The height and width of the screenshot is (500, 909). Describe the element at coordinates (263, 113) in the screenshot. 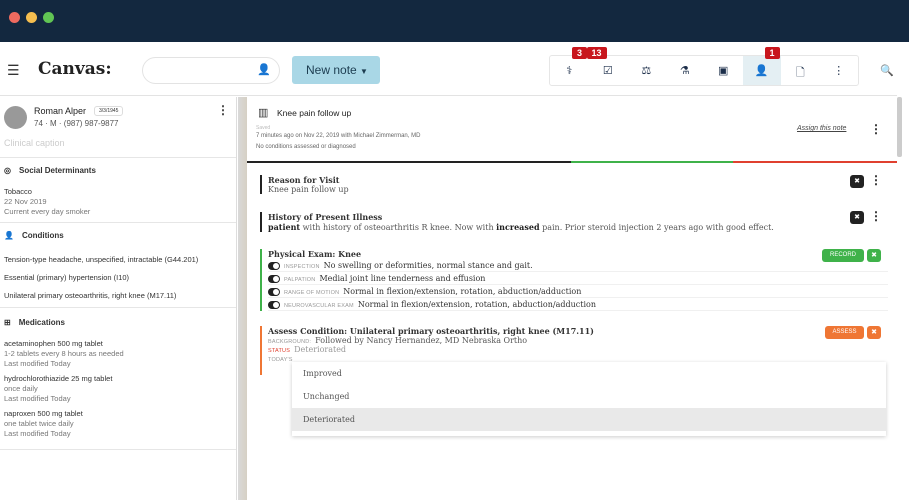

I see `hospital-icon: ▥` at that location.